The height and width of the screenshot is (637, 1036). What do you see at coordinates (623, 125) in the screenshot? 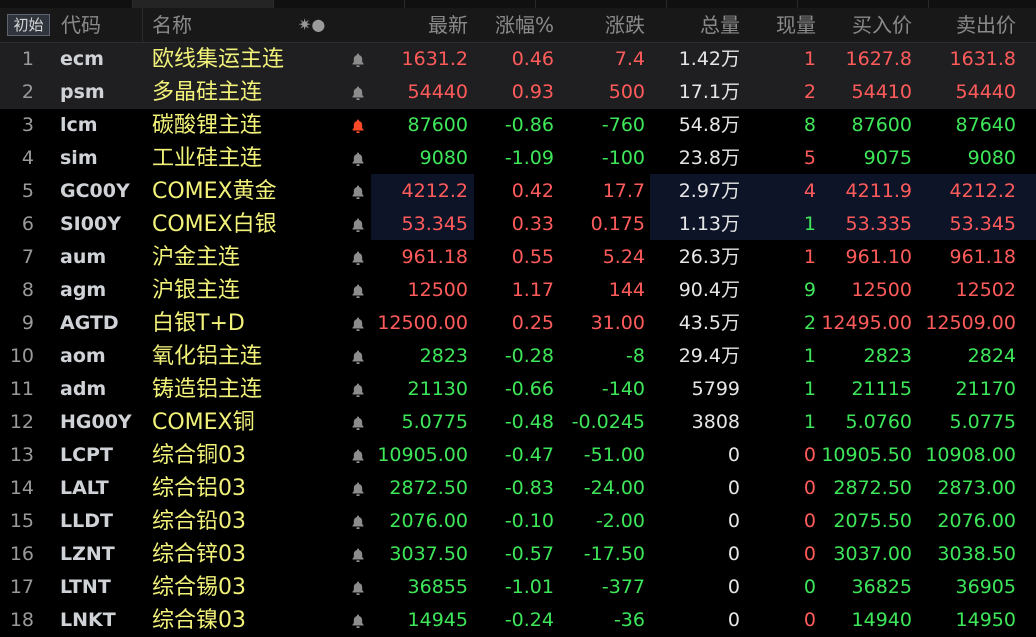
I see `change-amount: -760` at bounding box center [623, 125].